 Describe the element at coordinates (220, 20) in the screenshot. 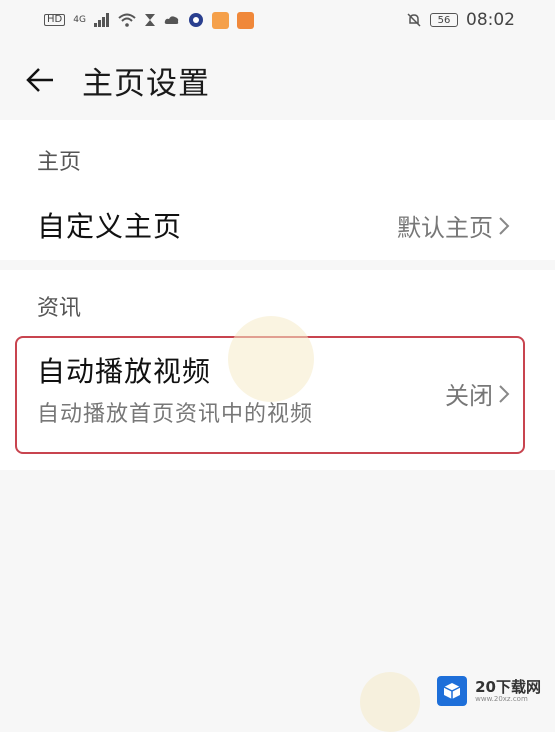

I see `app-orange-icon` at that location.